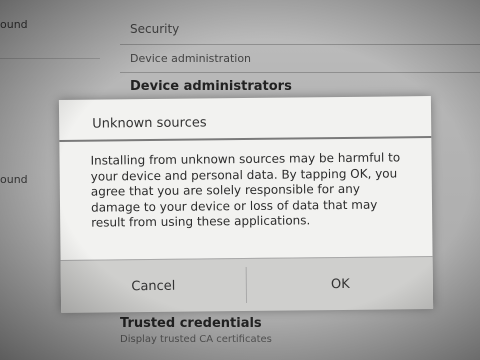 The width and height of the screenshot is (480, 360). Describe the element at coordinates (196, 339) in the screenshot. I see `trusted-credentials-subtitle: Display trusted CA certificates` at that location.